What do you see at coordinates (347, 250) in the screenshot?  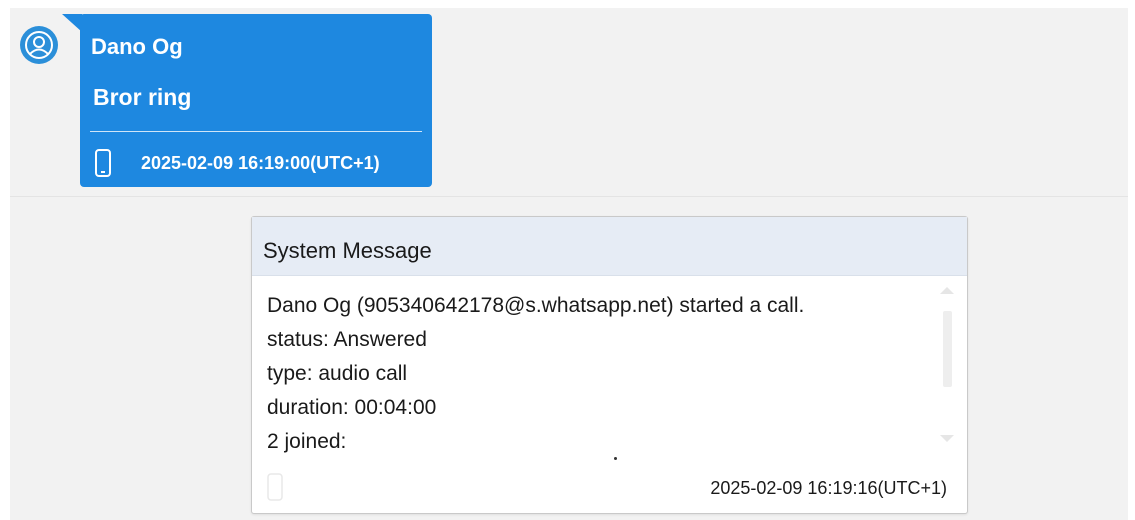 I see `system-message-title: System Message` at bounding box center [347, 250].